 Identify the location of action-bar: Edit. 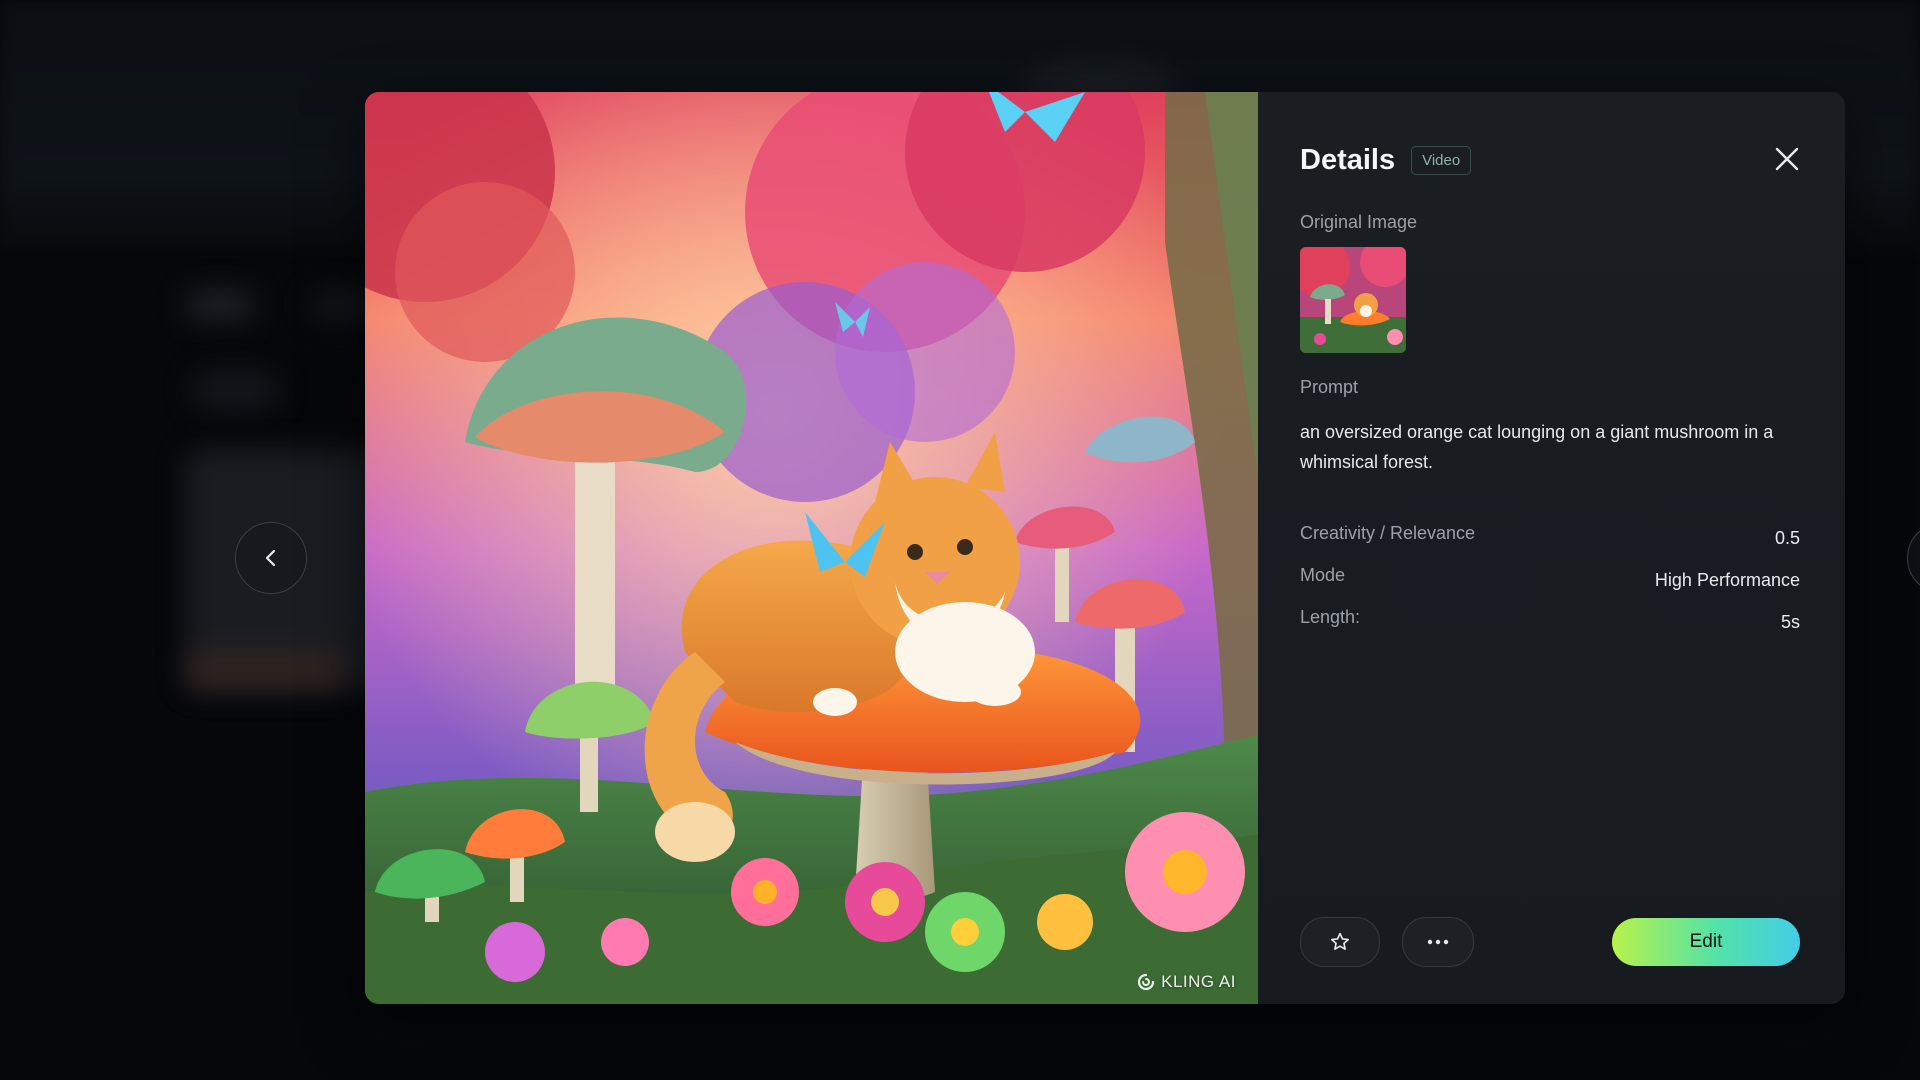
(1550, 942).